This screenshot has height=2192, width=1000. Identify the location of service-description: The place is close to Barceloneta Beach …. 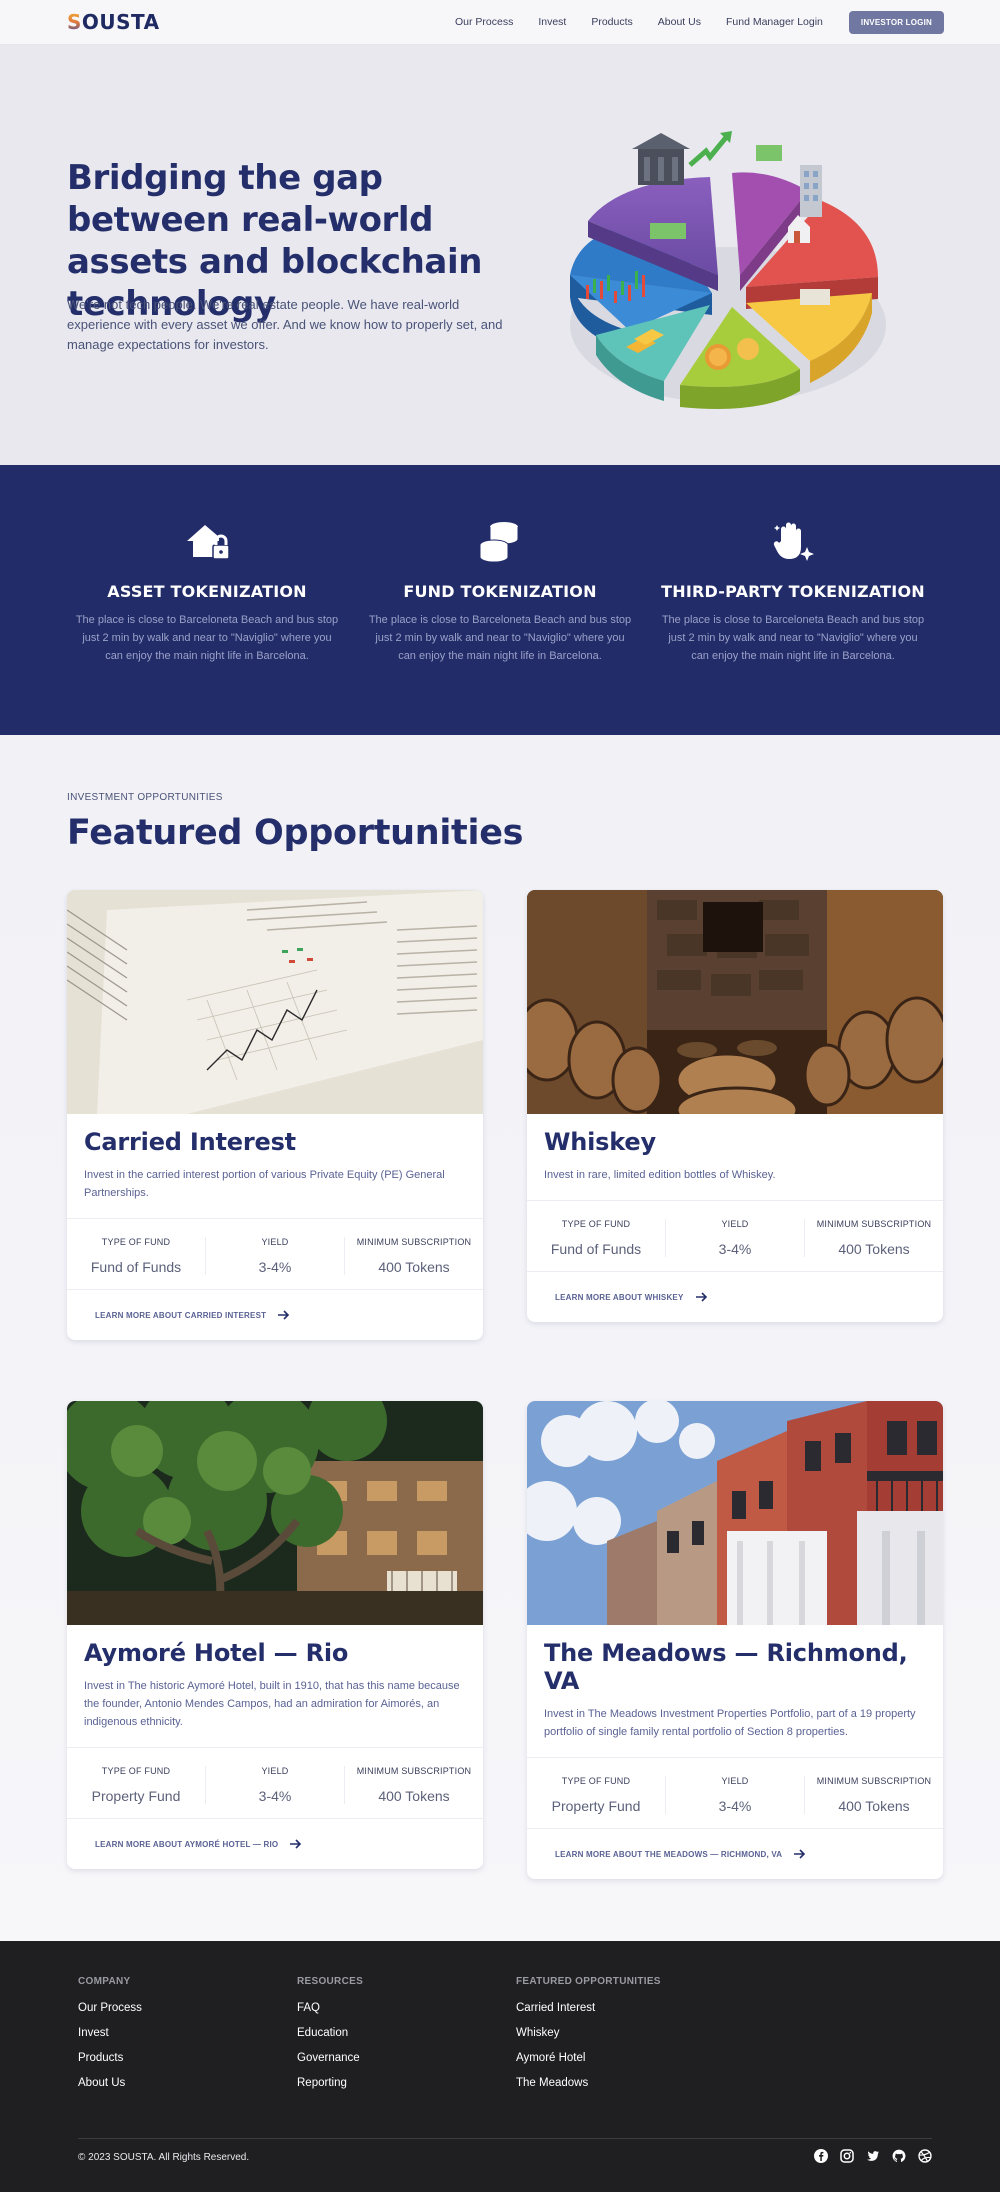
(500, 638).